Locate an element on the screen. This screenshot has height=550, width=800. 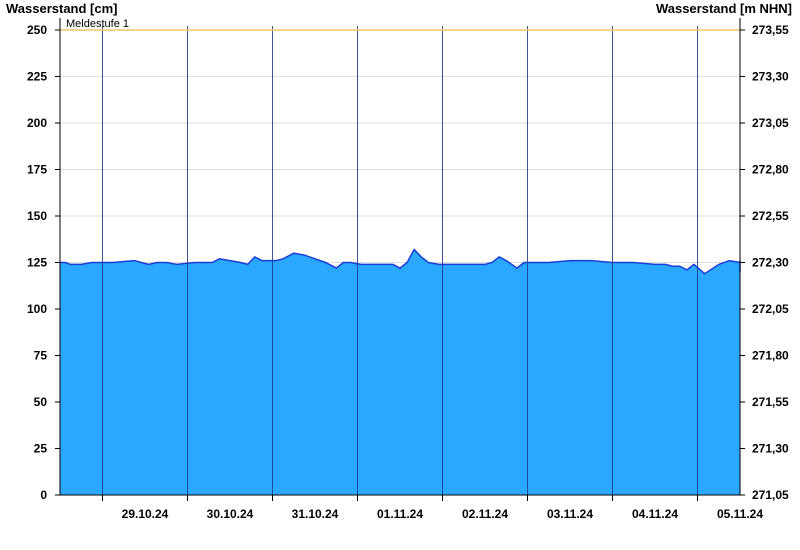
left-axis-title: Wasserstand [cm] is located at coordinates (62, 8).